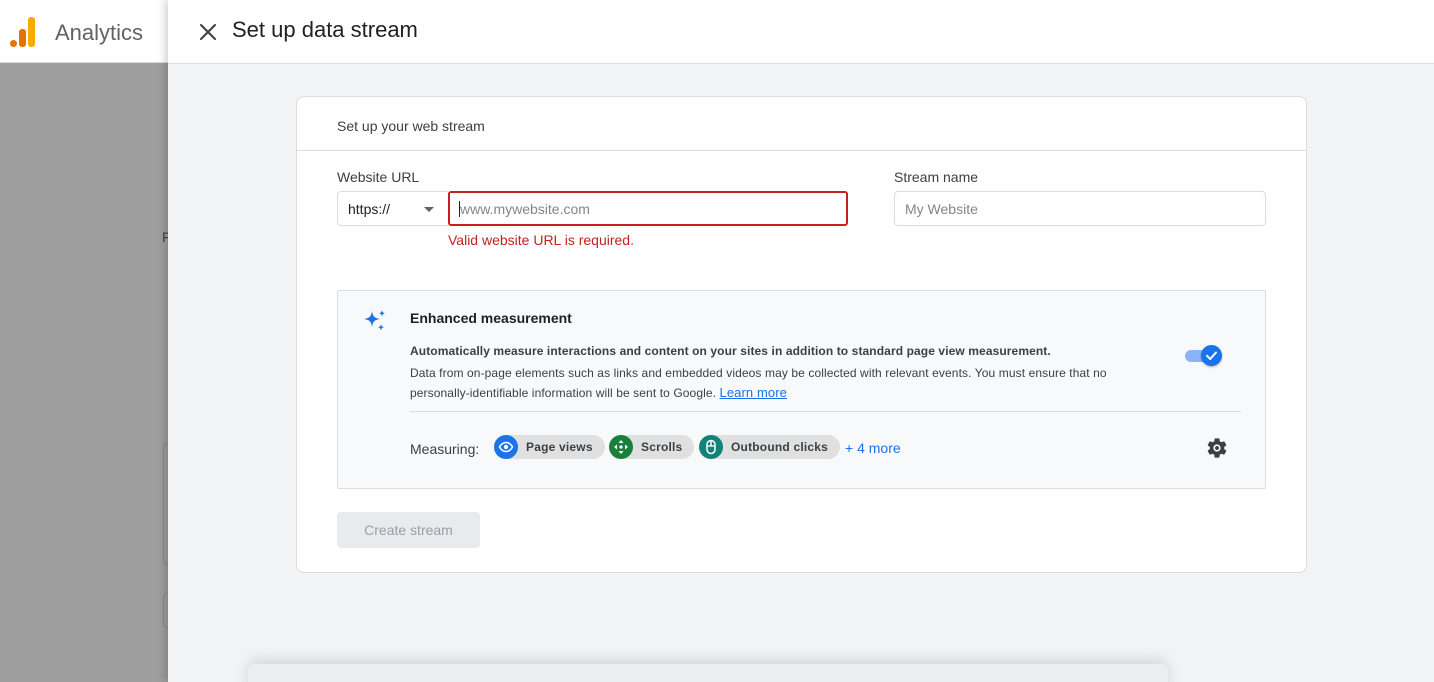  I want to click on protocol-select: https://, so click(392, 208).